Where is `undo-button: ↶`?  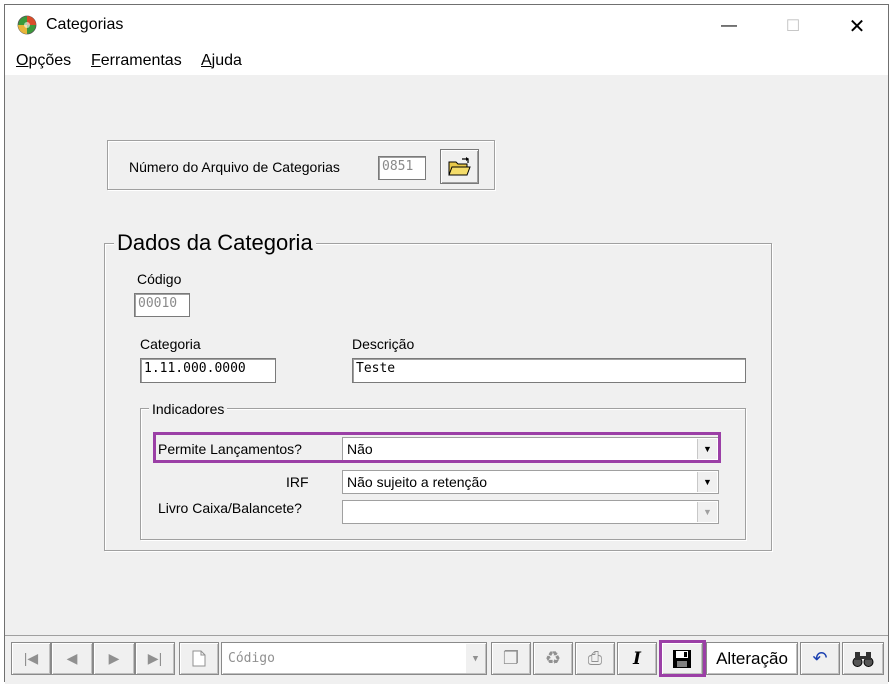 undo-button: ↶ is located at coordinates (820, 658).